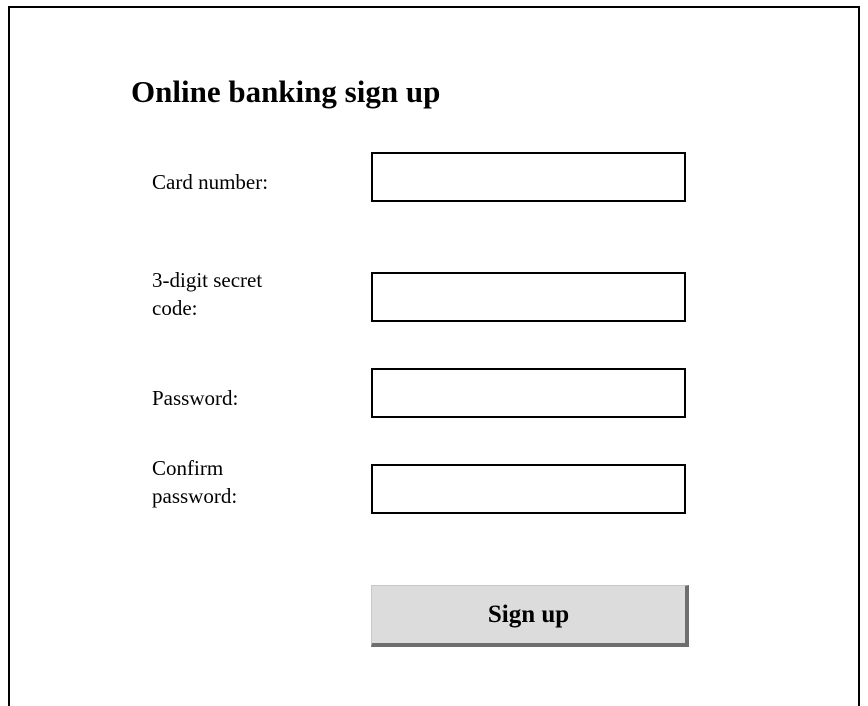 The width and height of the screenshot is (868, 706). I want to click on password-label: Password:, so click(195, 398).